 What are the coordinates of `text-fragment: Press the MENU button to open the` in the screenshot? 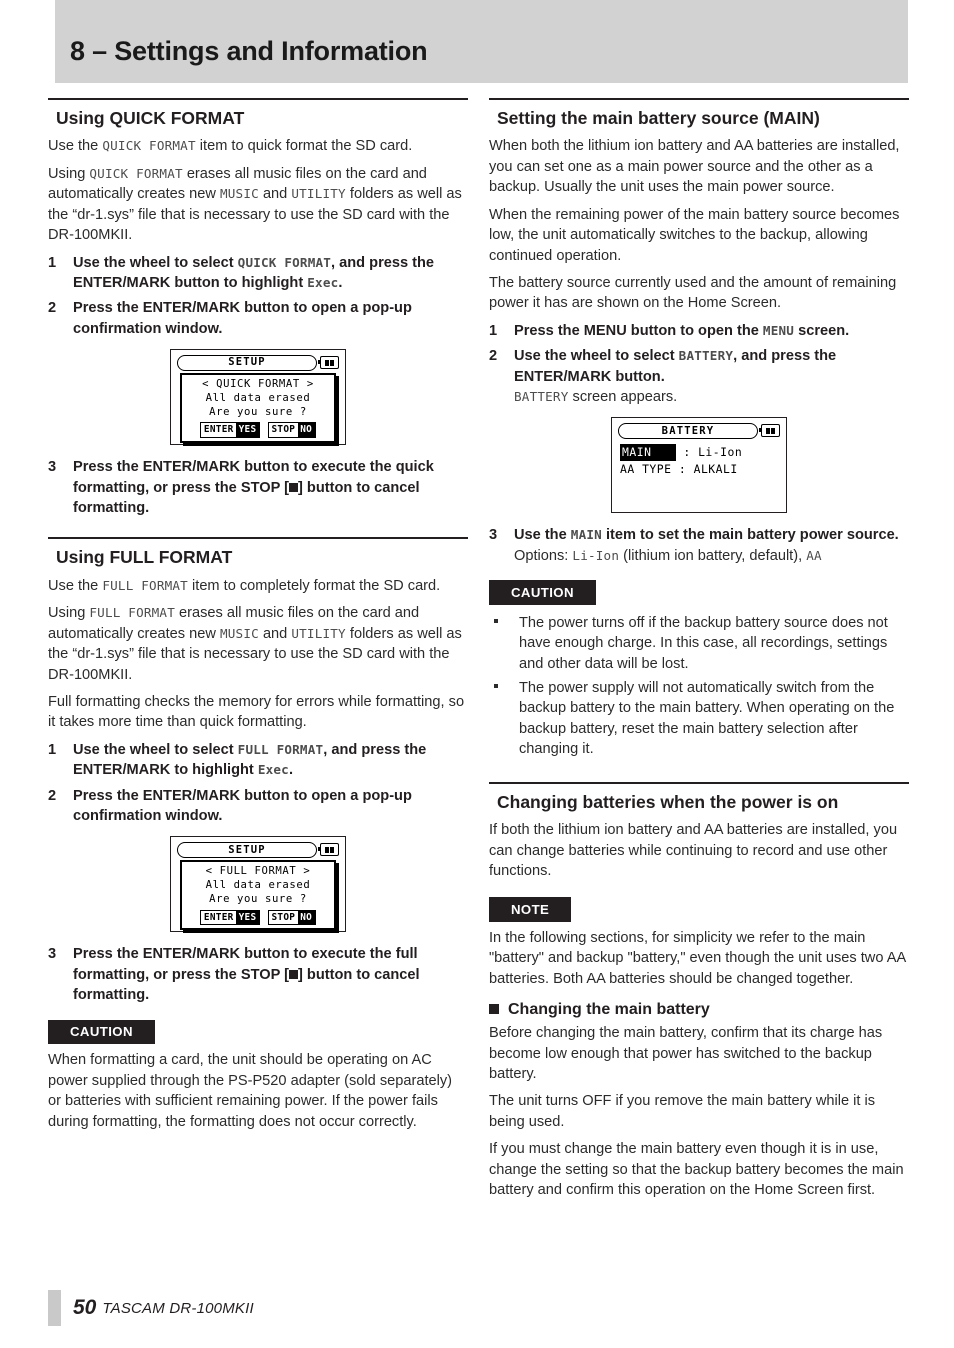 It's located at (638, 330).